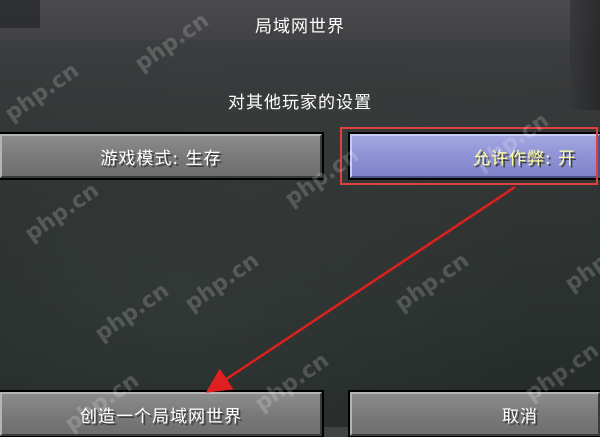 The height and width of the screenshot is (437, 600). I want to click on screen-subtitle: 对其他玩家的设置, so click(300, 103).